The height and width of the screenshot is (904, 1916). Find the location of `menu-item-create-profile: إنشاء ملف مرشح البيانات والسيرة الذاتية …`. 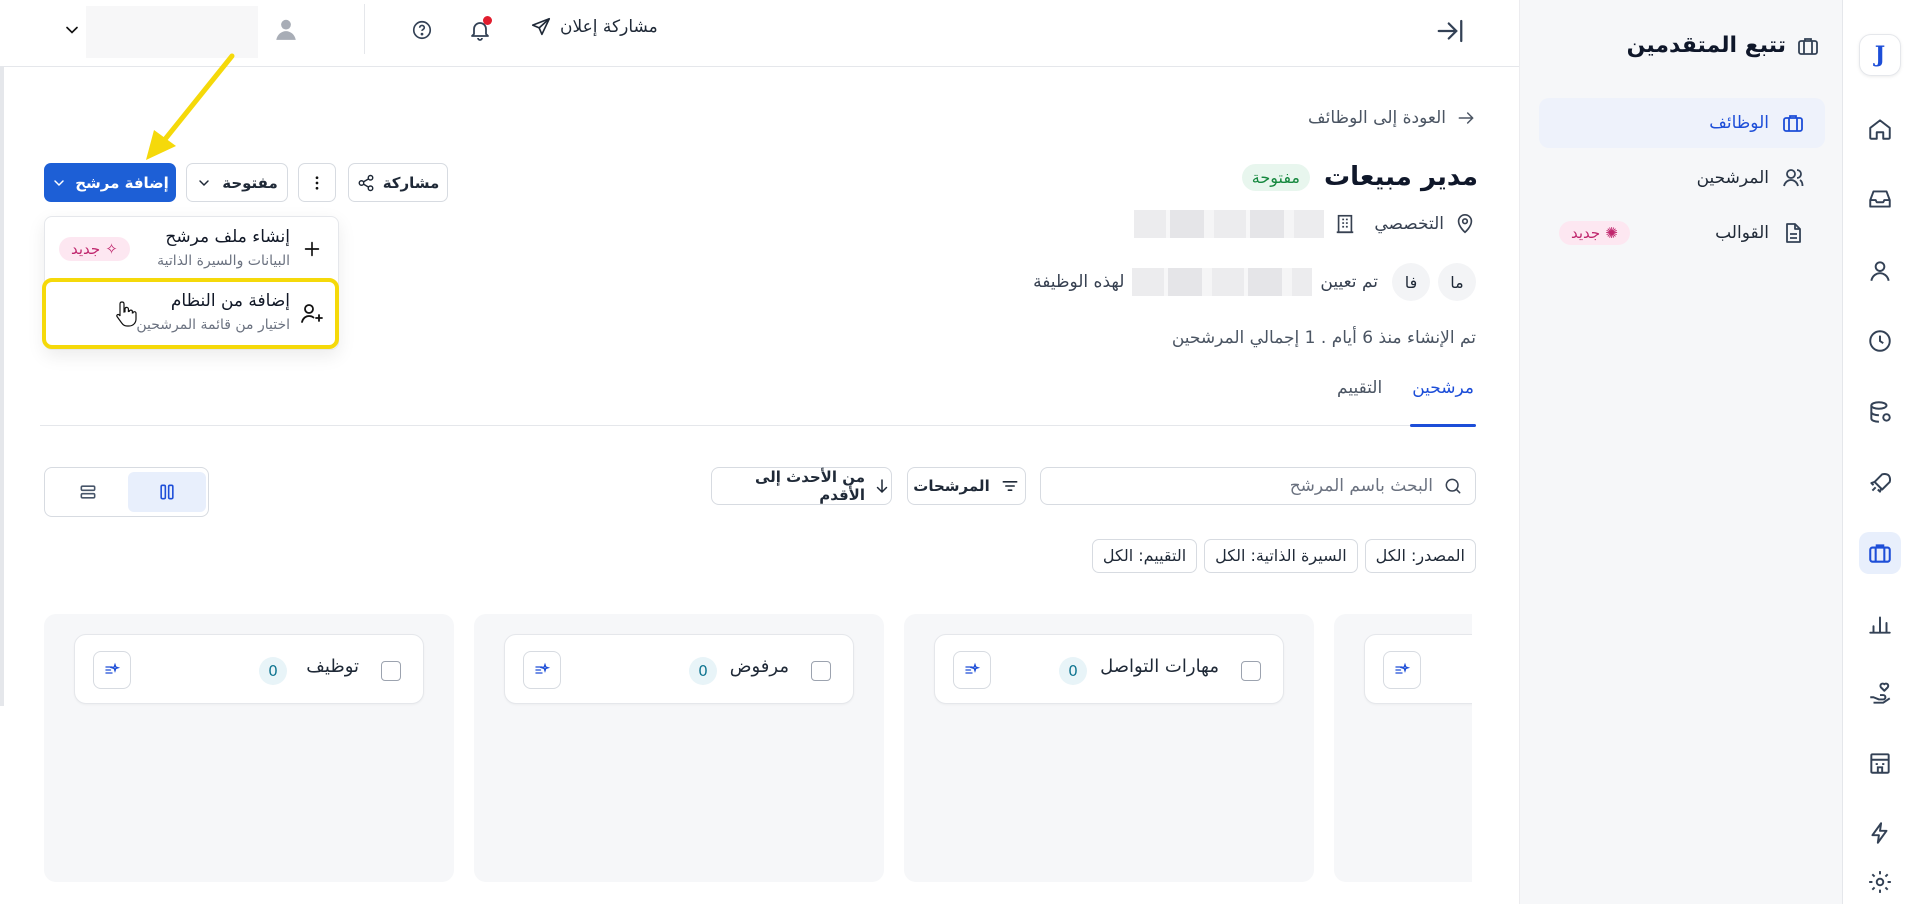

menu-item-create-profile: إنشاء ملف مرشح البيانات والسيرة الذاتية … is located at coordinates (192, 249).